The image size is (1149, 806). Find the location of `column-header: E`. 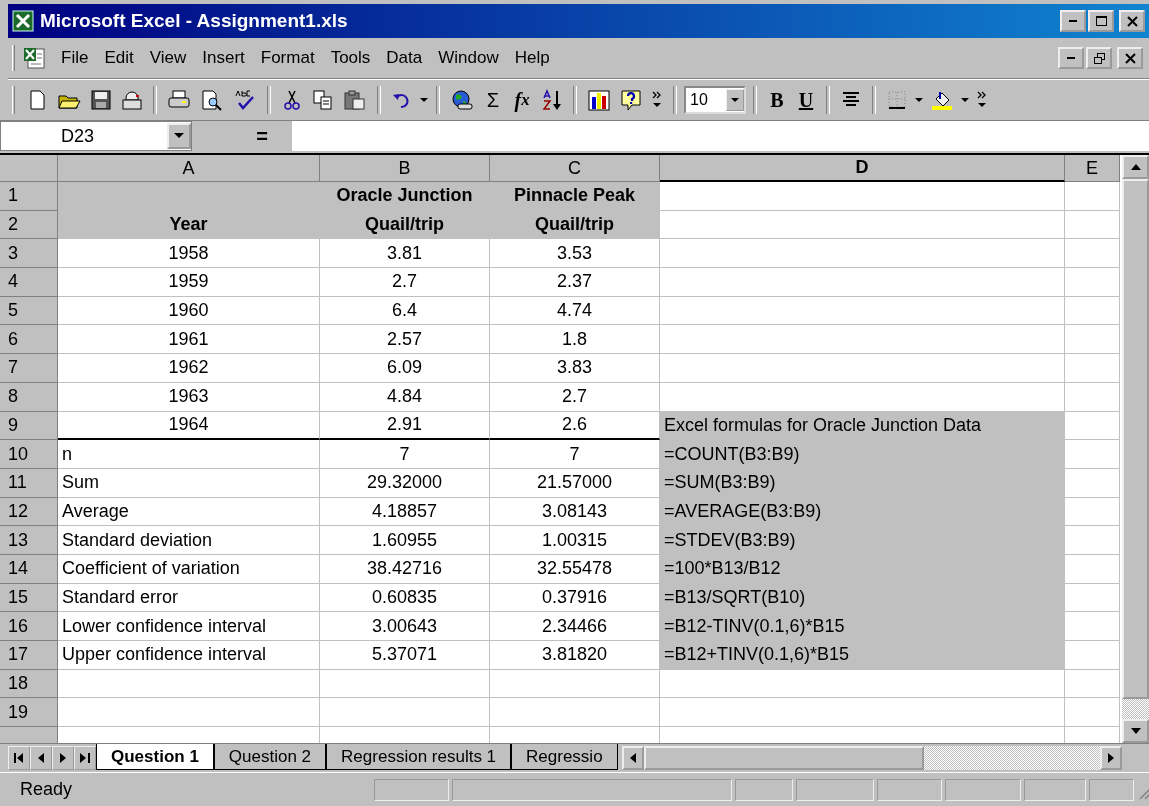

column-header: E is located at coordinates (1092, 168).